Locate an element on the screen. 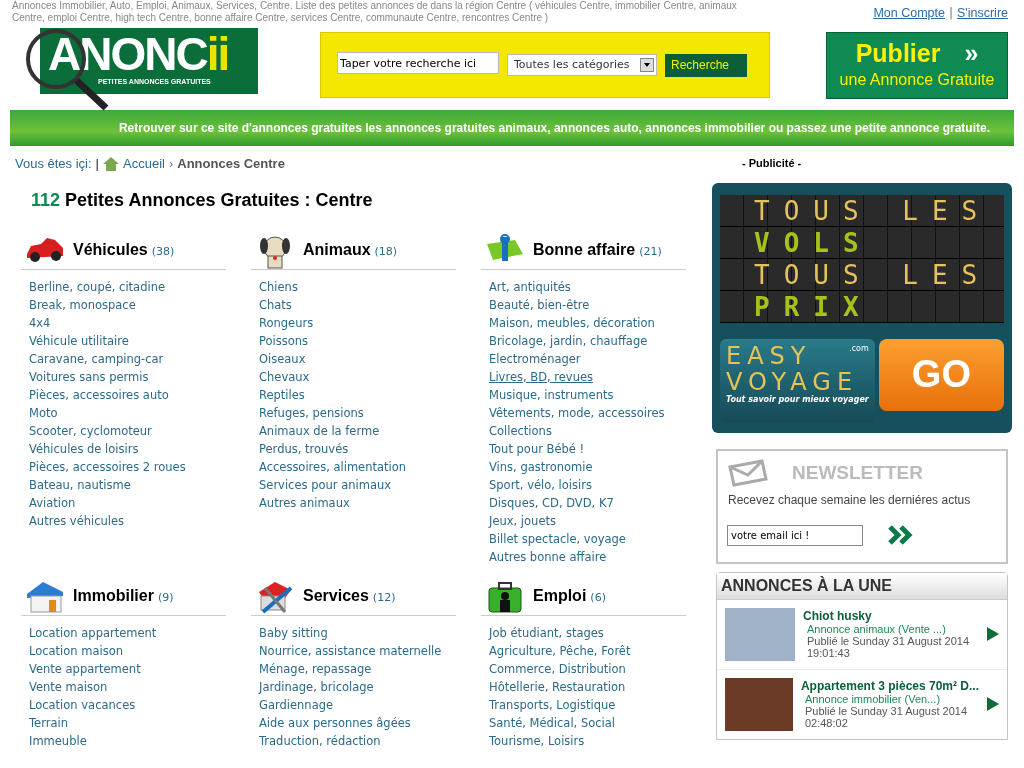  category-link: Electroménager is located at coordinates (535, 358).